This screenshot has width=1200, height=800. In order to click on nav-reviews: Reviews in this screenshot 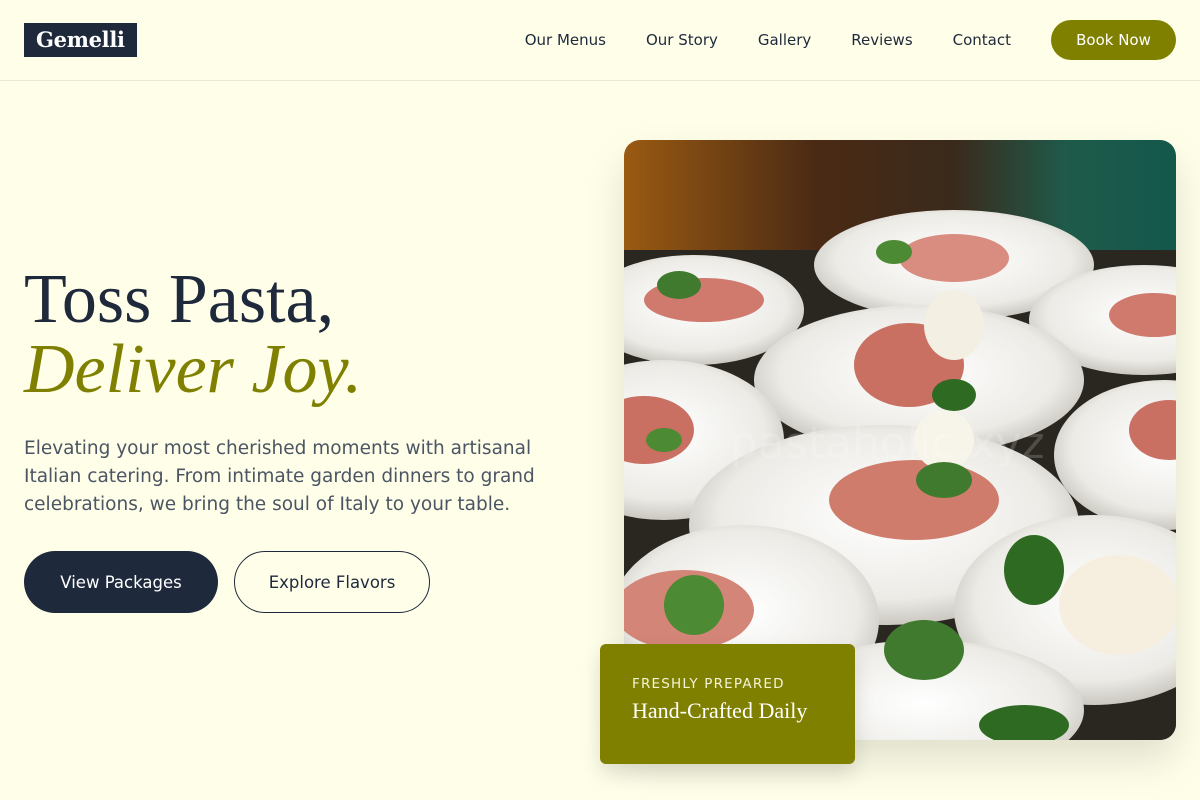, I will do `click(881, 40)`.